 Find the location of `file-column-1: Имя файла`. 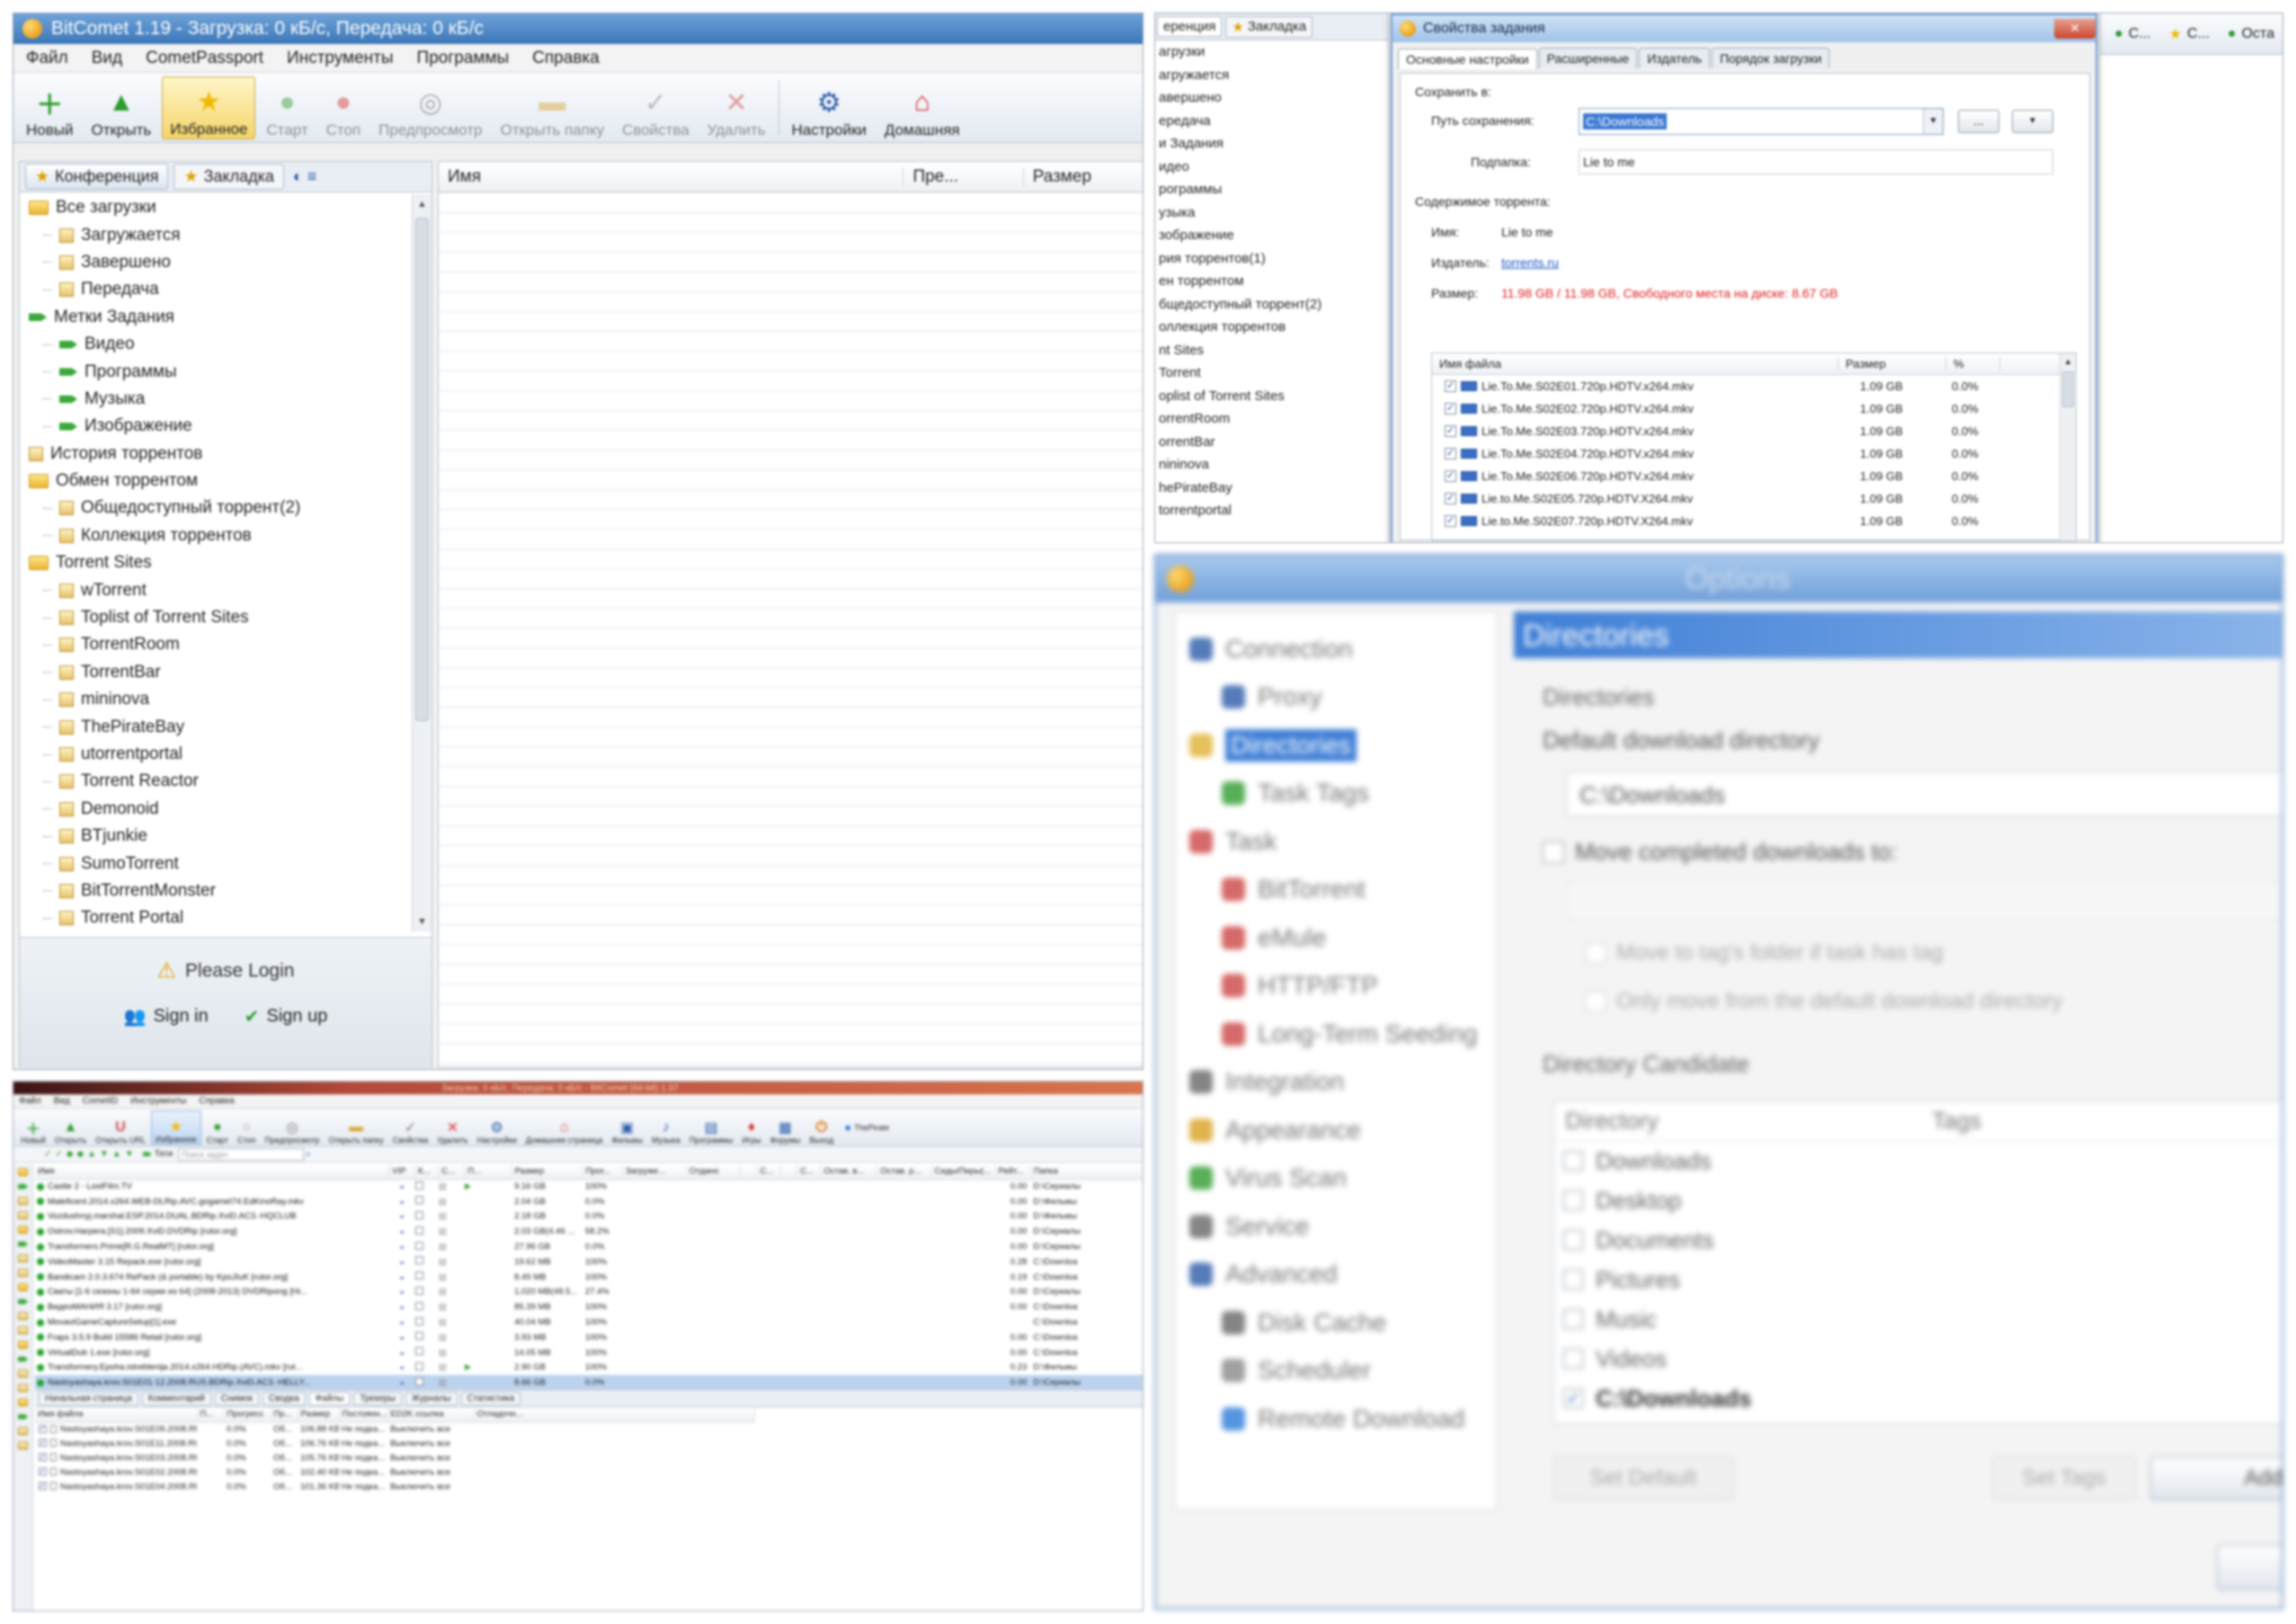

file-column-1: Имя файла is located at coordinates (1635, 363).